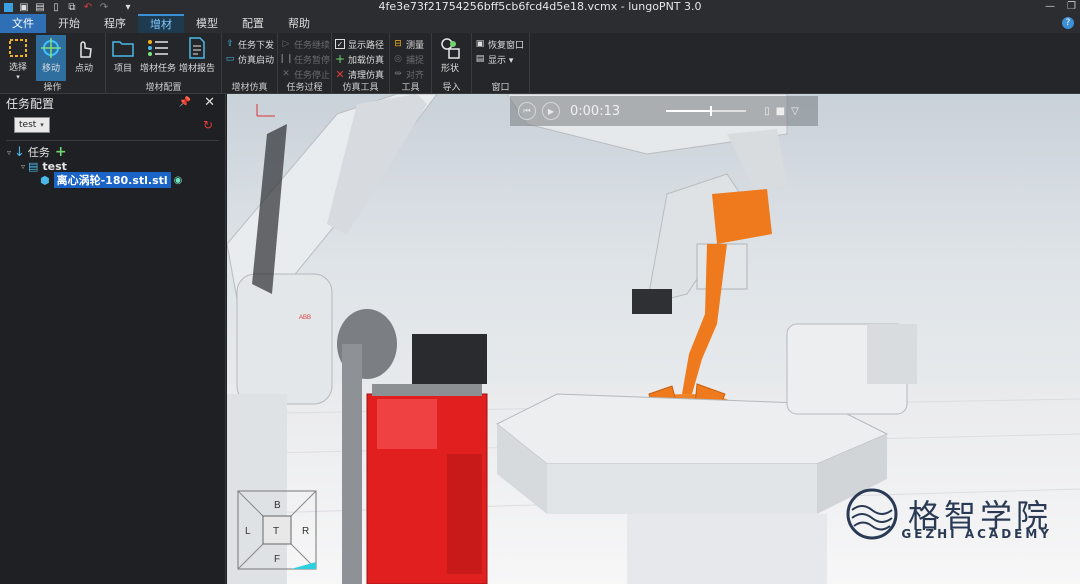  What do you see at coordinates (408, 74) in the screenshot?
I see `align-button: ⇹ 对齐` at bounding box center [408, 74].